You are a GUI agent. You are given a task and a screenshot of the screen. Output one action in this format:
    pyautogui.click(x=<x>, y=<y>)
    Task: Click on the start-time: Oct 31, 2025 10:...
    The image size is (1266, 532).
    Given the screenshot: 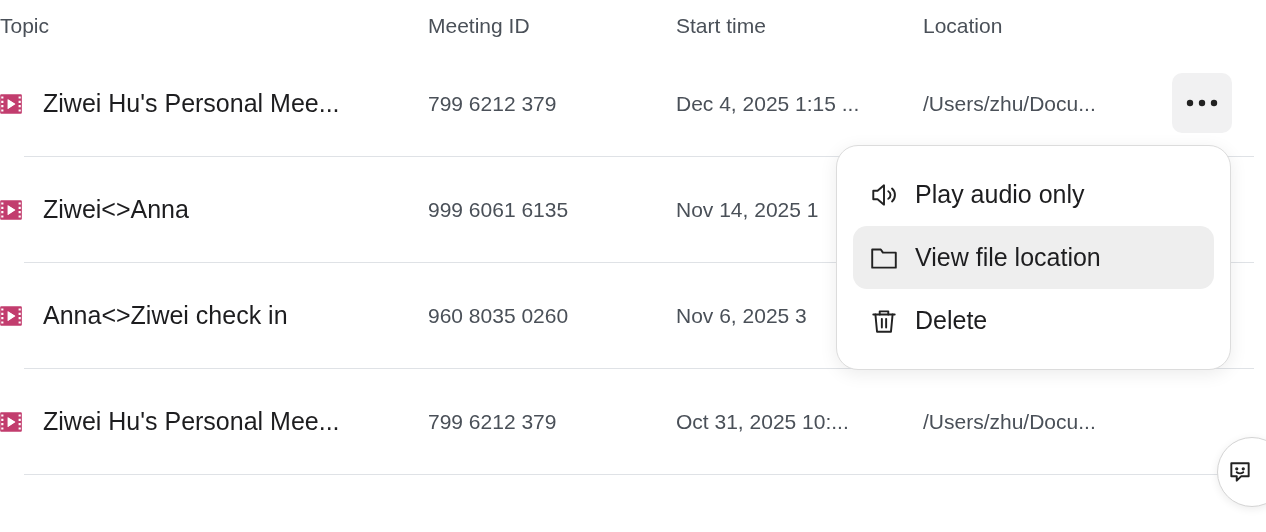 What is the action you would take?
    pyautogui.click(x=762, y=421)
    